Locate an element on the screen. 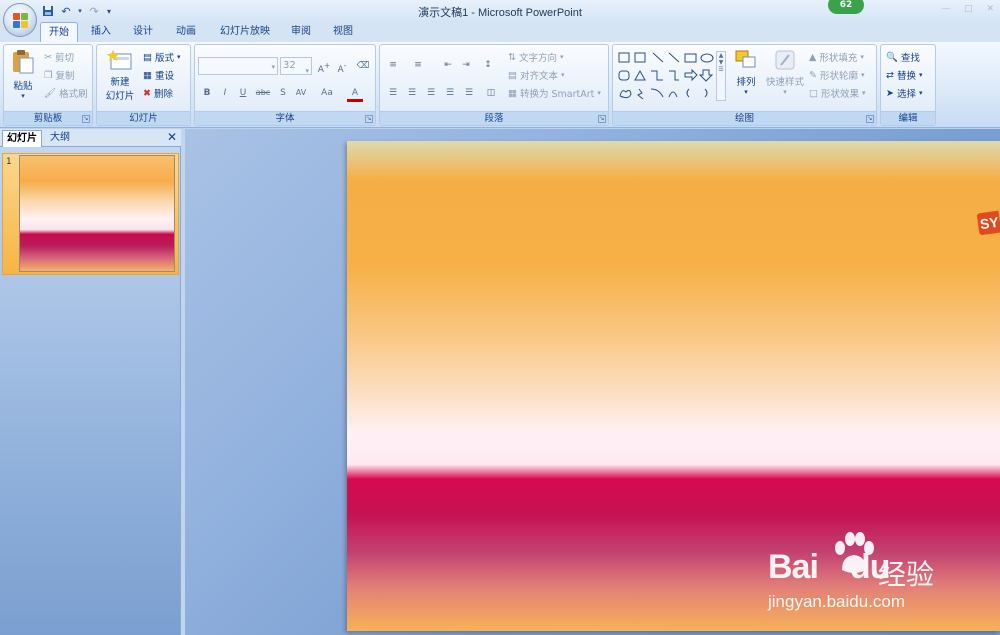 Image resolution: width=1000 pixels, height=635 pixels. clipboard-launcher-icon: ↘ is located at coordinates (86, 119).